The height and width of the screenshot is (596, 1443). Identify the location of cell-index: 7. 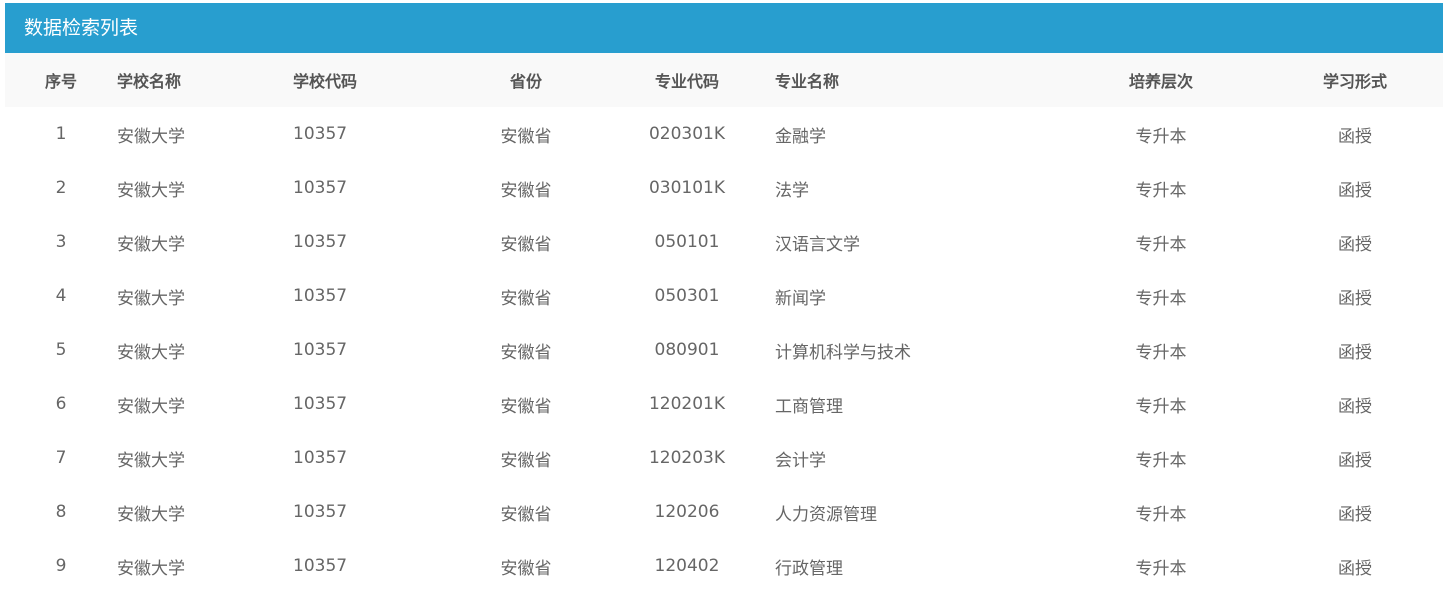
(61, 458).